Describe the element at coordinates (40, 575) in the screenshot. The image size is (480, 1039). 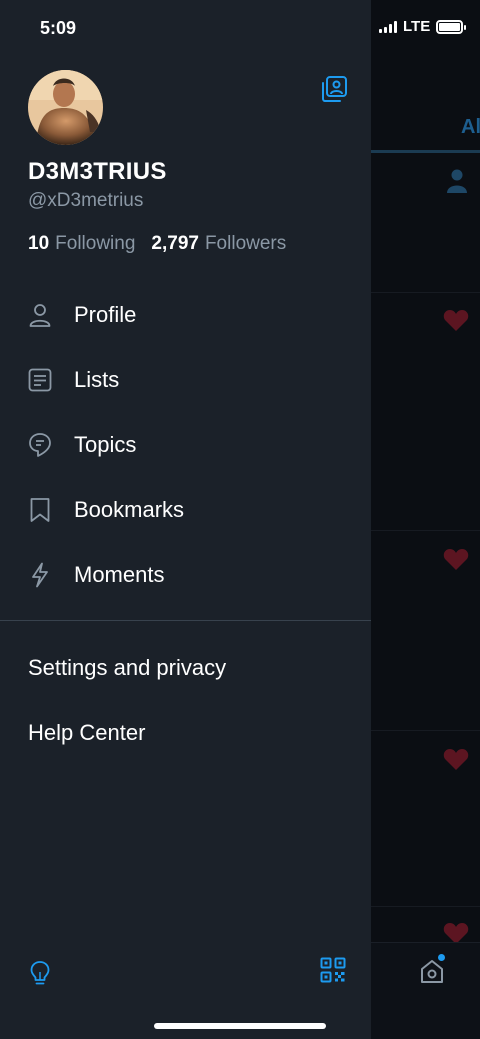
I see `lightning-icon` at that location.